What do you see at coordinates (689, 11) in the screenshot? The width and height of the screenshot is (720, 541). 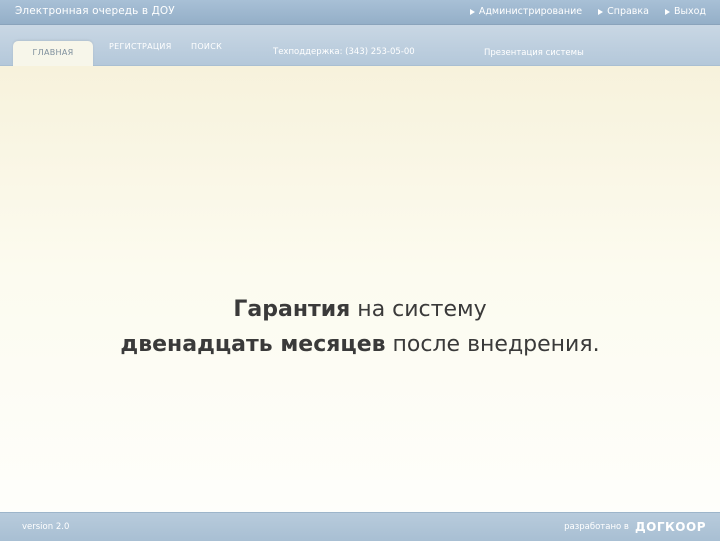 I see `logout-link-label: Выход` at bounding box center [689, 11].